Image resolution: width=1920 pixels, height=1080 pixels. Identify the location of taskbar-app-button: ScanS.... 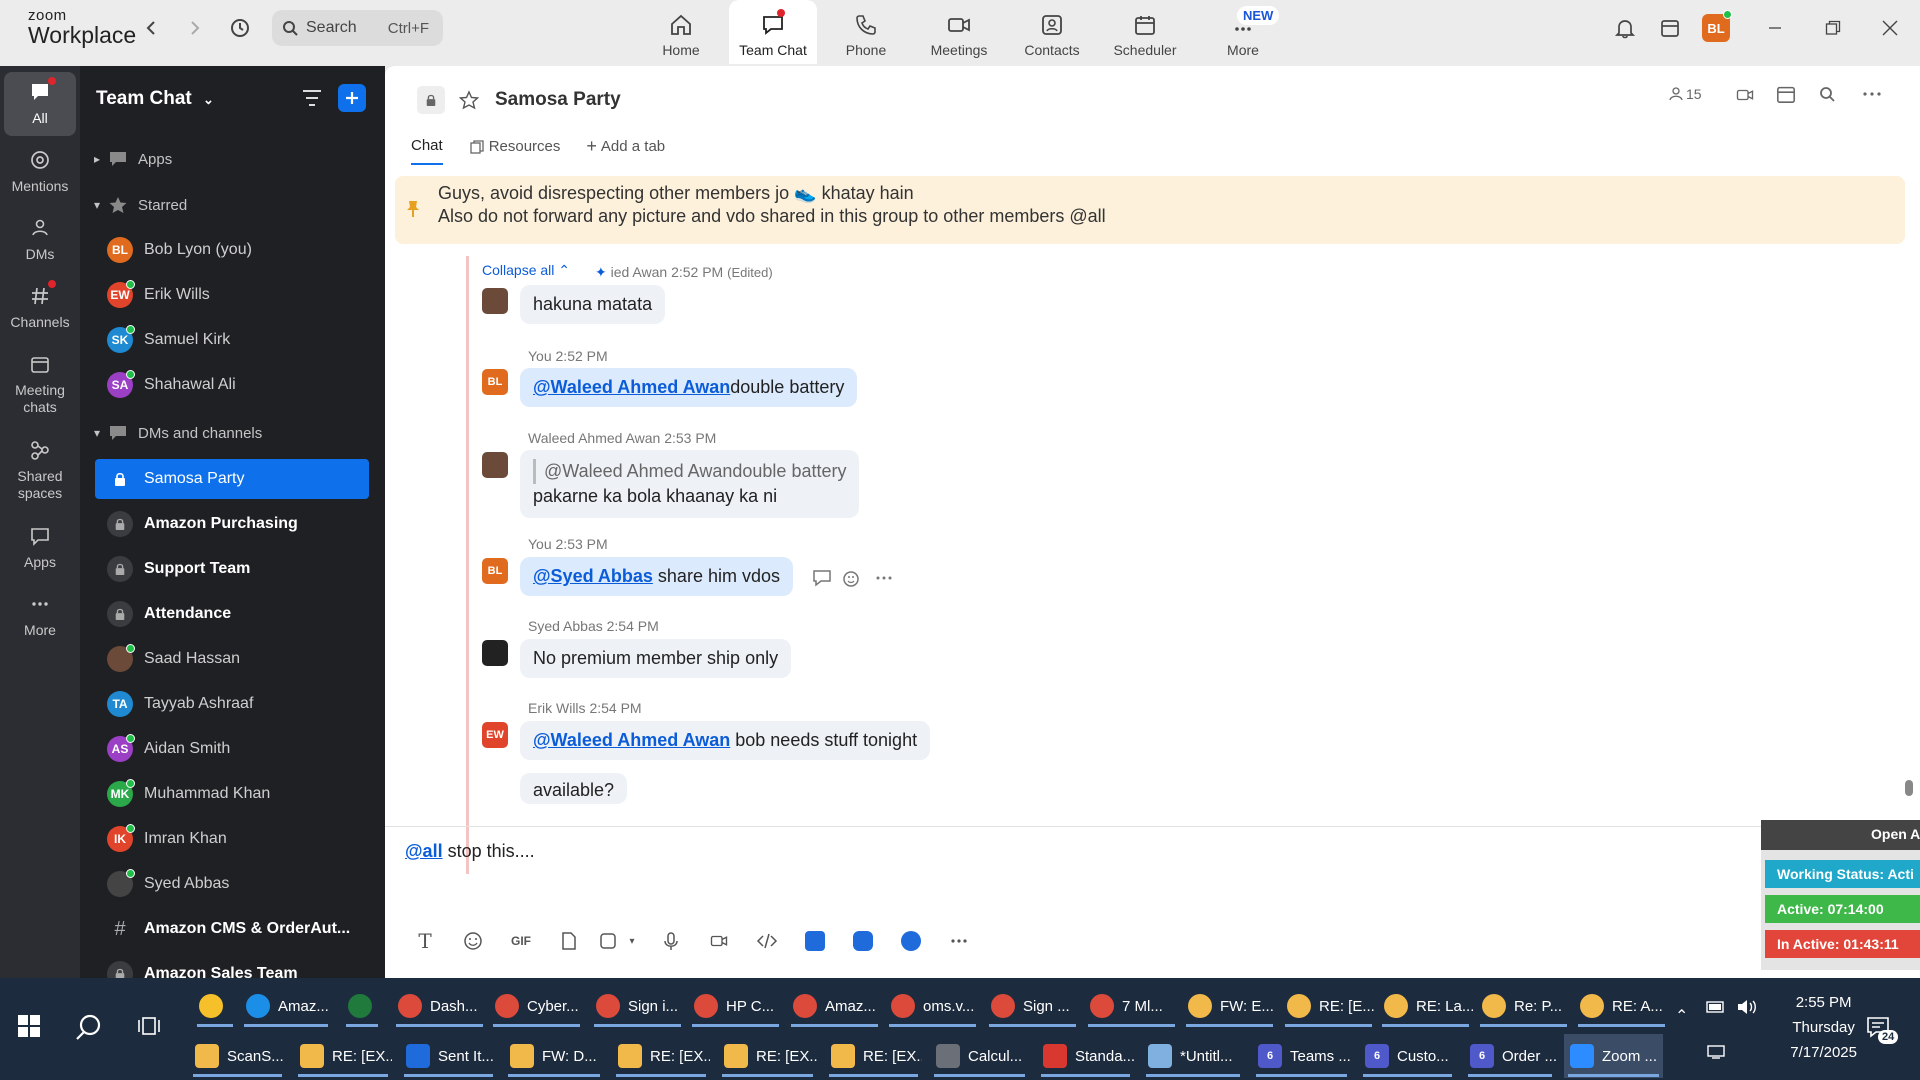
(237, 1056).